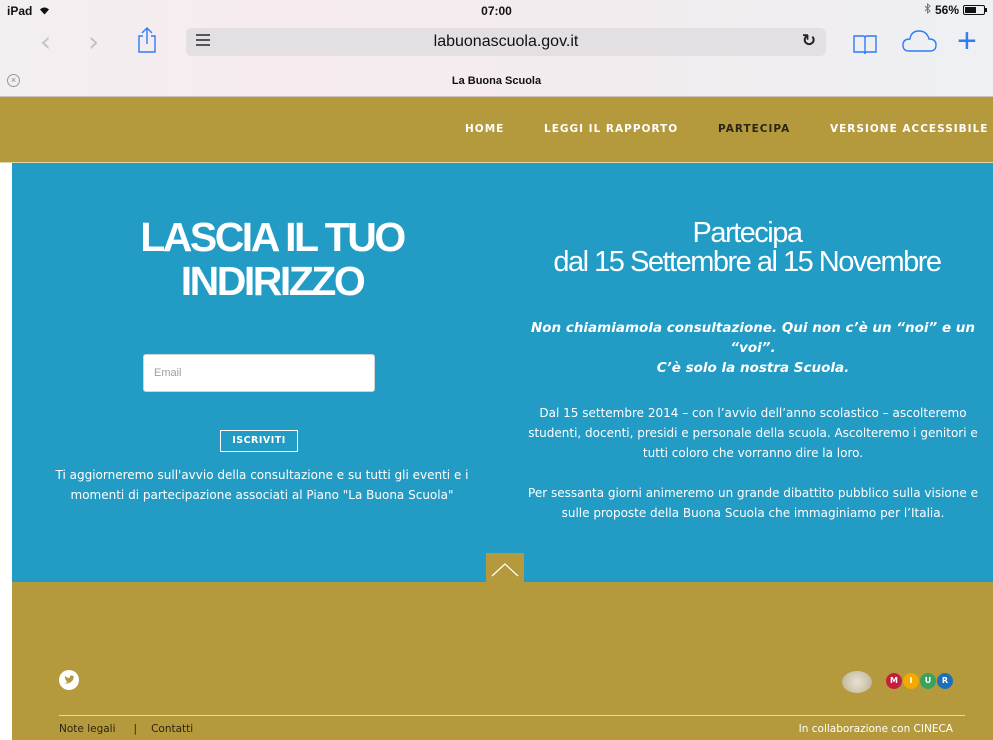 Image resolution: width=993 pixels, height=740 pixels. I want to click on battery-percent: 56%, so click(946, 10).